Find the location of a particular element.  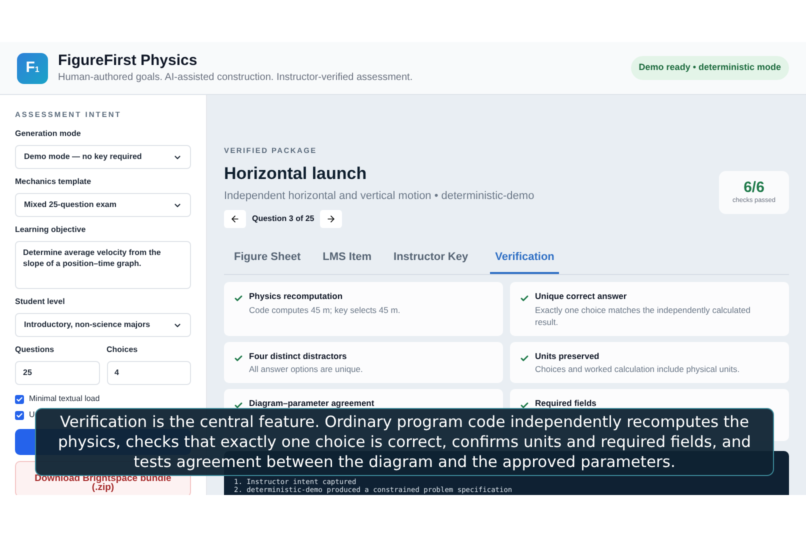

check-title: Physics recomputation is located at coordinates (296, 296).